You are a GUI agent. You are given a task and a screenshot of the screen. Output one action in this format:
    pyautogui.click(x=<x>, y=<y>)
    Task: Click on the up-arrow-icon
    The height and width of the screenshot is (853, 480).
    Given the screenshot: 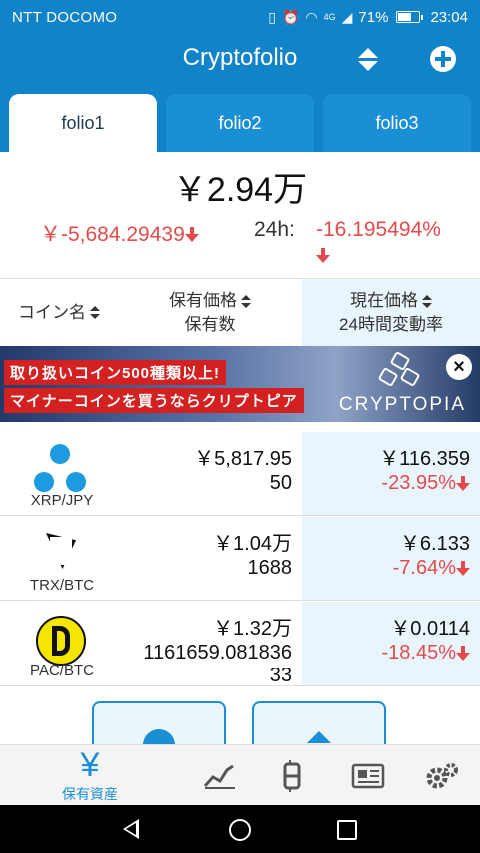 What is the action you would take?
    pyautogui.click(x=319, y=737)
    